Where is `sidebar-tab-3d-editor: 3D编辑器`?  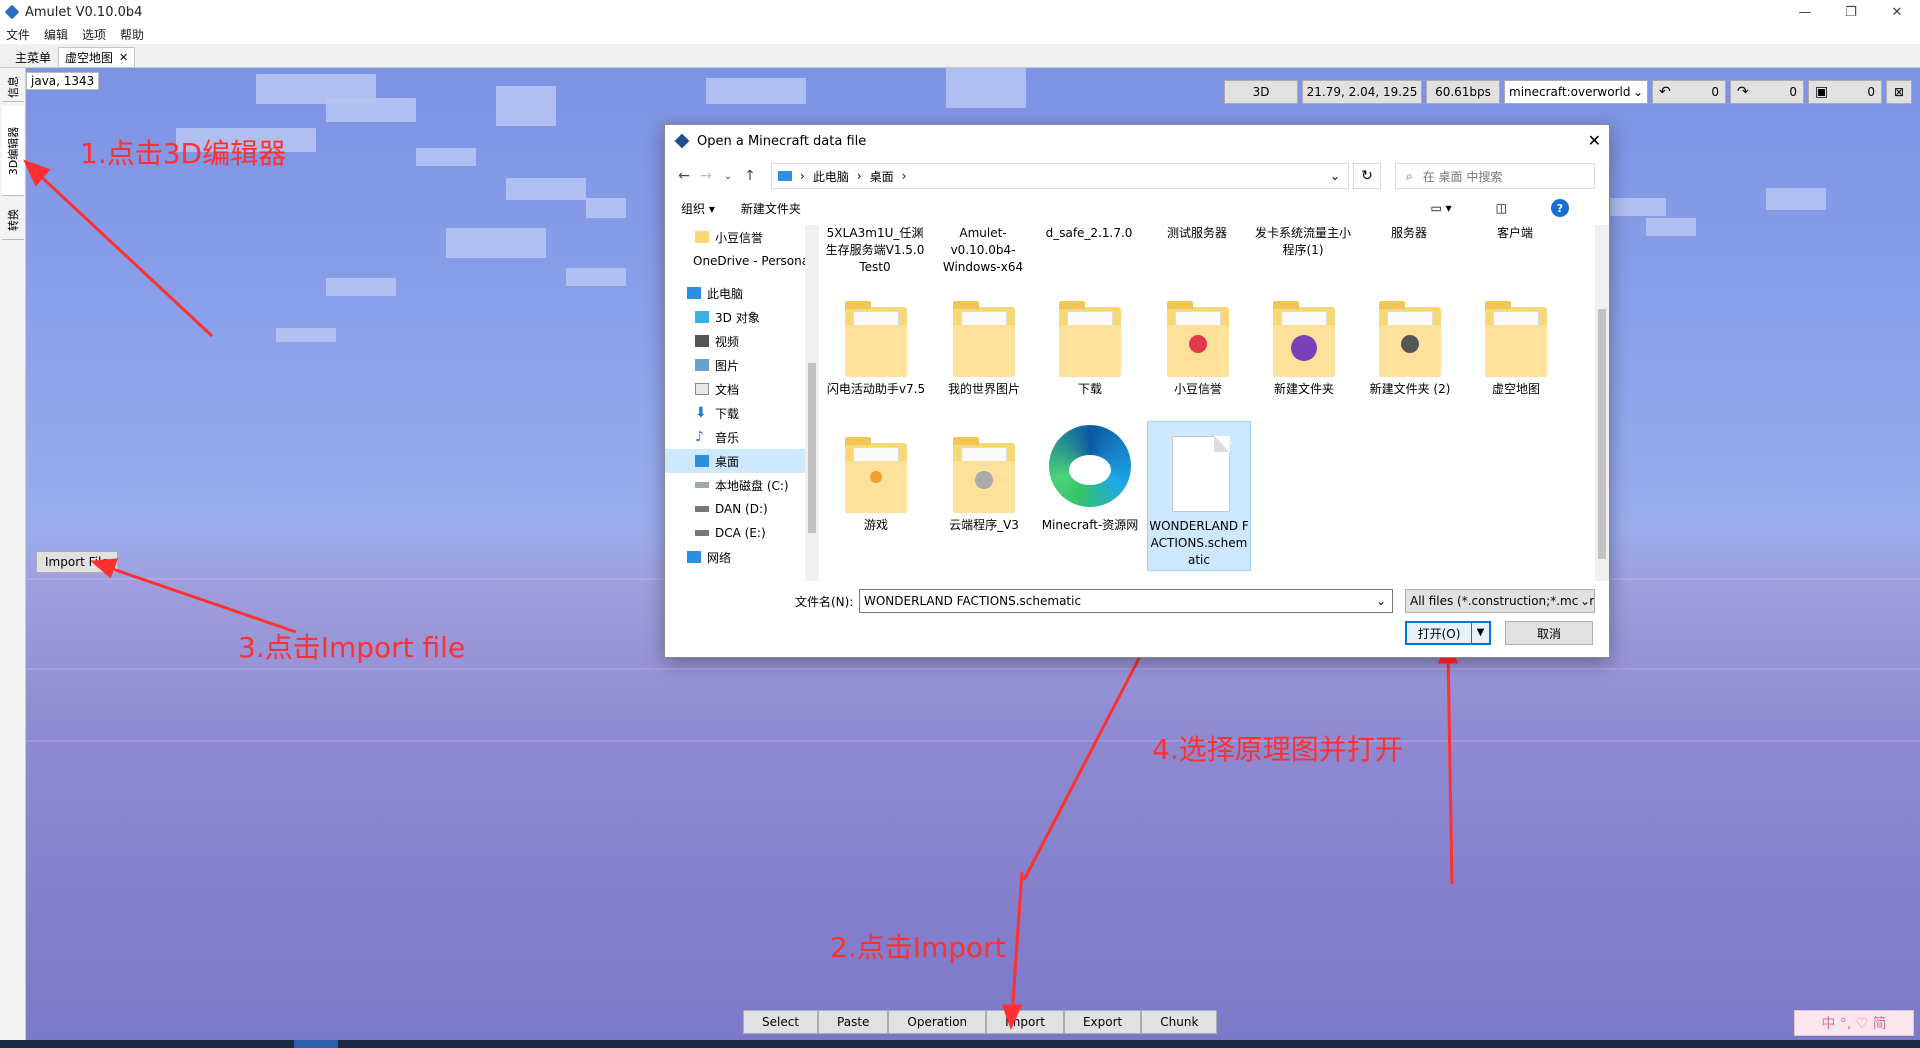 sidebar-tab-3d-editor: 3D编辑器 is located at coordinates (13, 151).